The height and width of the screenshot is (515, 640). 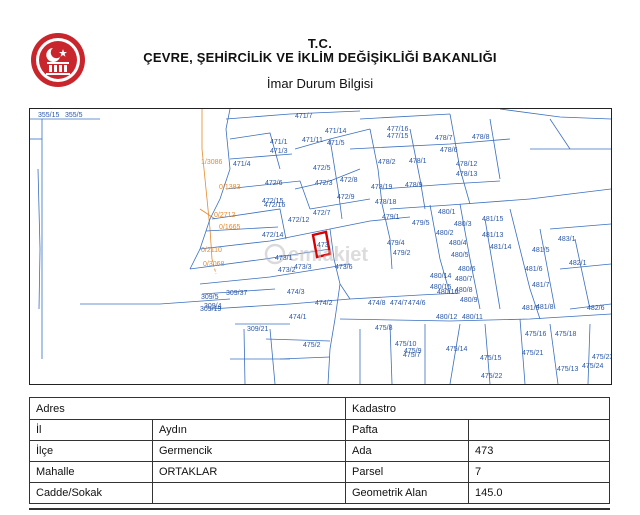 I want to click on table-header-row: Adres Kadastro, so click(x=319, y=408).